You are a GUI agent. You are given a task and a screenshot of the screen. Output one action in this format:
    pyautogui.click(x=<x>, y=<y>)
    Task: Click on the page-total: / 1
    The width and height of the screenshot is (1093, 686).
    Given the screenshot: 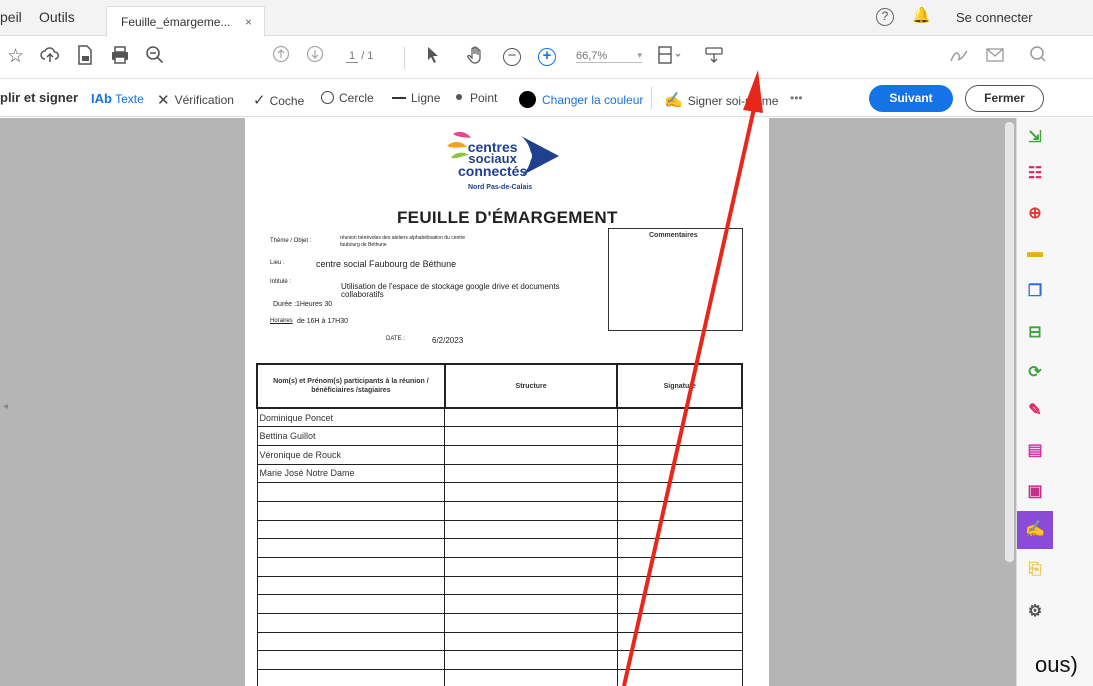 What is the action you would take?
    pyautogui.click(x=367, y=56)
    